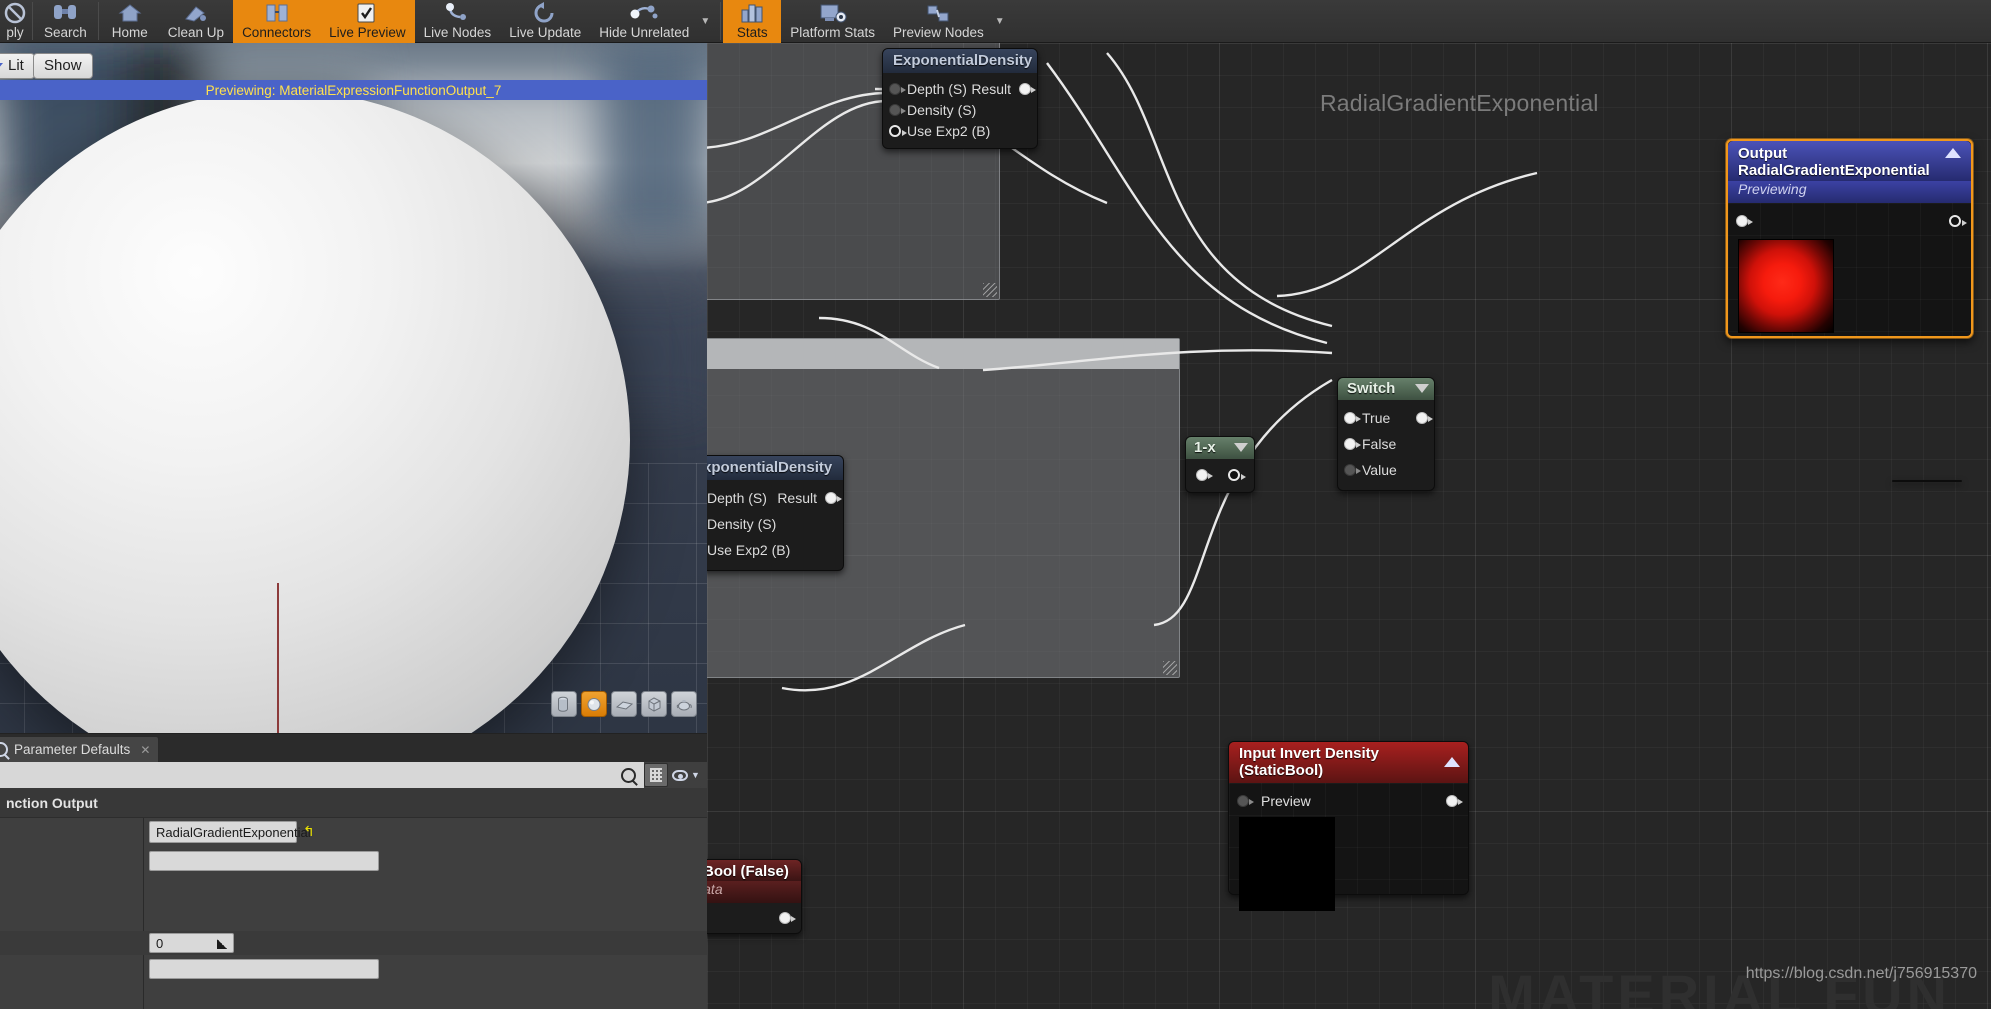  Describe the element at coordinates (1352, 418) in the screenshot. I see `input-pin-true` at that location.